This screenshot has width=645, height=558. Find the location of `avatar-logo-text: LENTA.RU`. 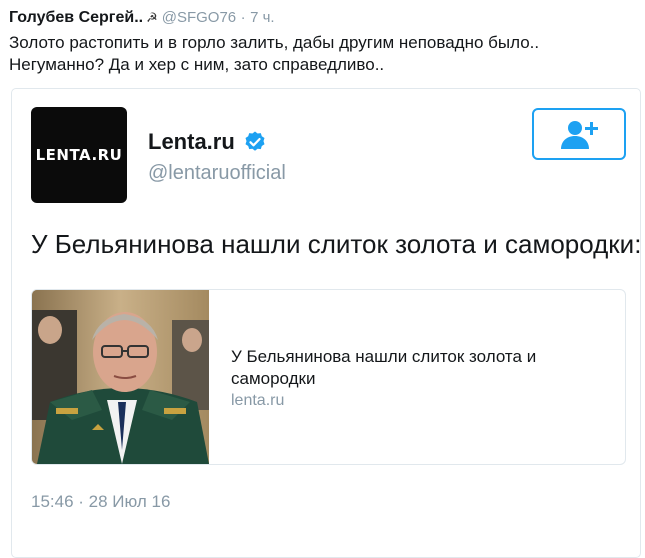

avatar-logo-text: LENTA.RU is located at coordinates (79, 155).